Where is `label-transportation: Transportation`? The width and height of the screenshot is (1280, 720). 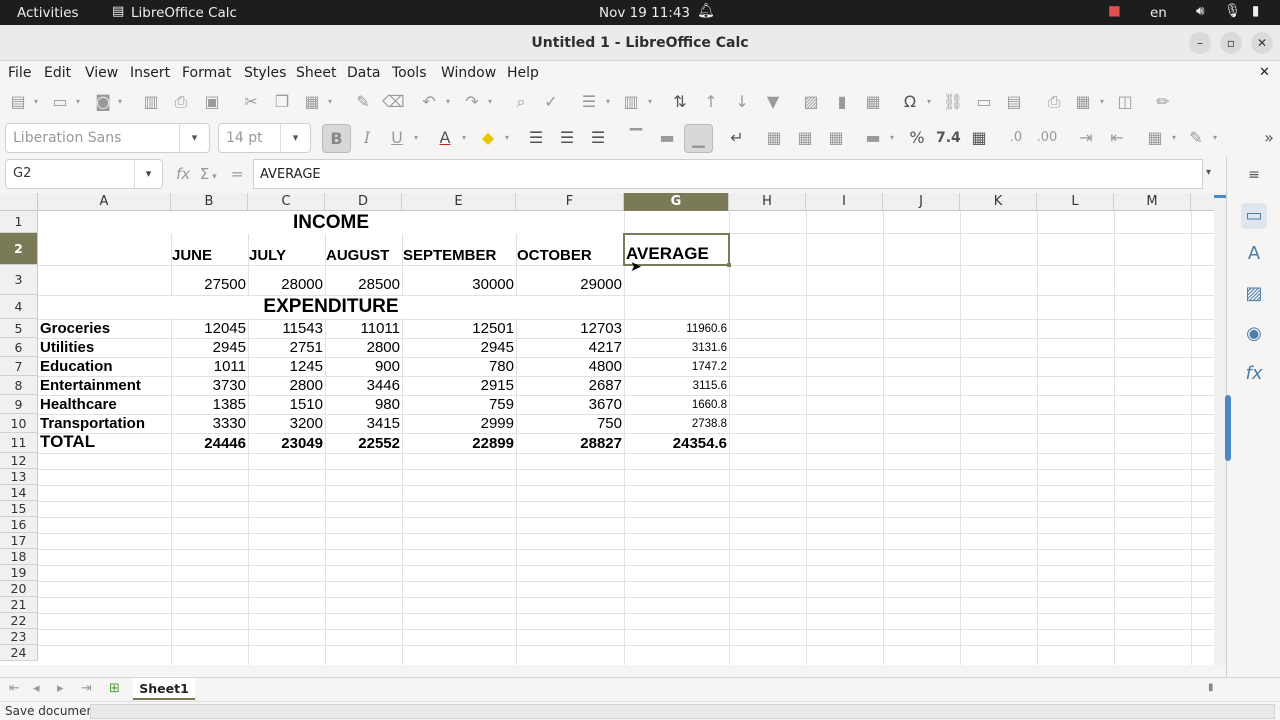
label-transportation: Transportation is located at coordinates (92, 423).